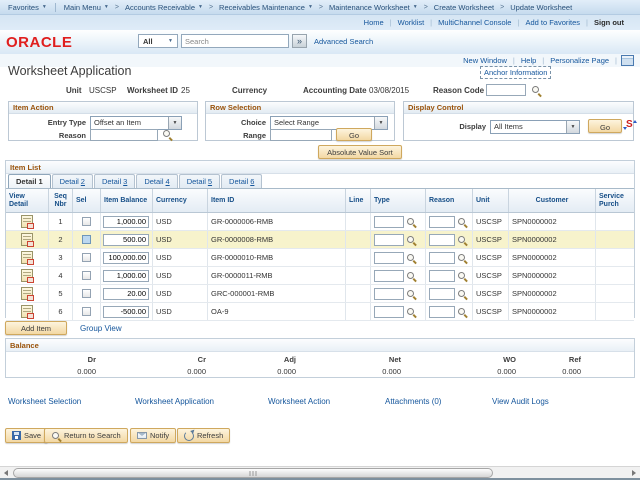 The width and height of the screenshot is (640, 480). Describe the element at coordinates (167, 134) in the screenshot. I see `item-action-reason-lookup-icon` at that location.